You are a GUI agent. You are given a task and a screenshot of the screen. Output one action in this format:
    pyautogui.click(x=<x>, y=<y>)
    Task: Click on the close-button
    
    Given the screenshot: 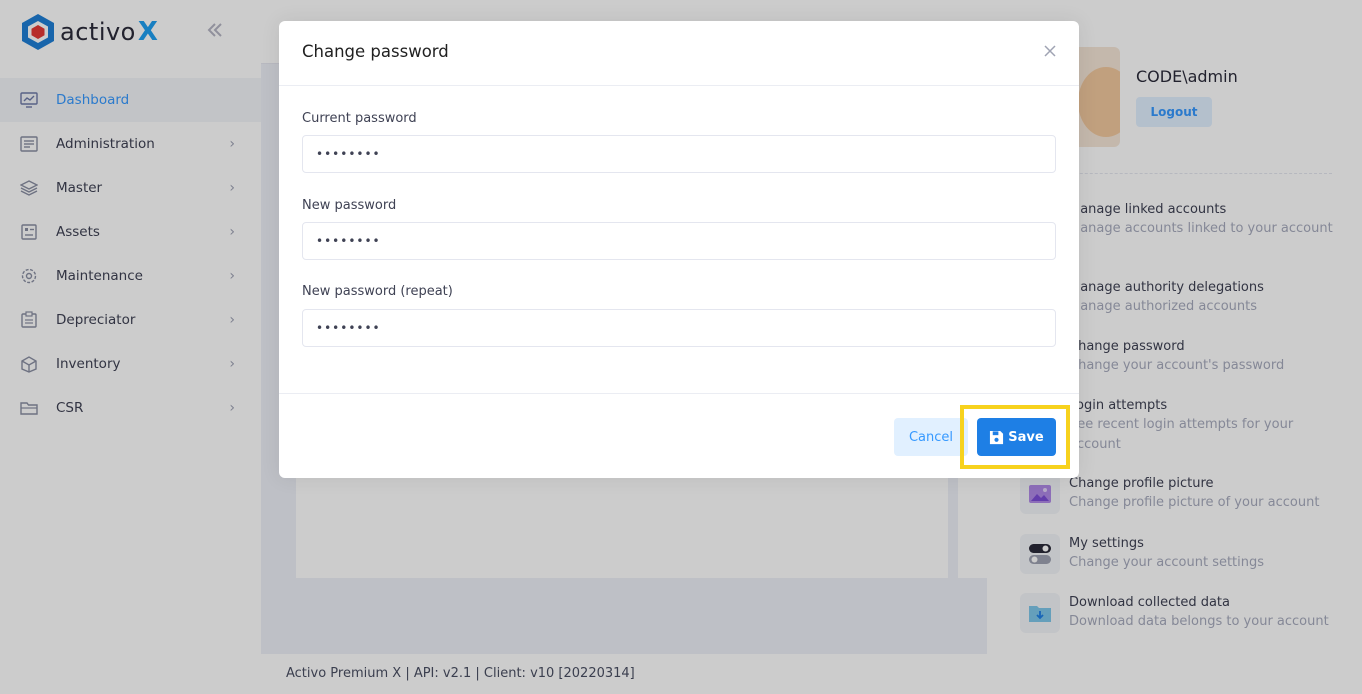 What is the action you would take?
    pyautogui.click(x=1050, y=52)
    